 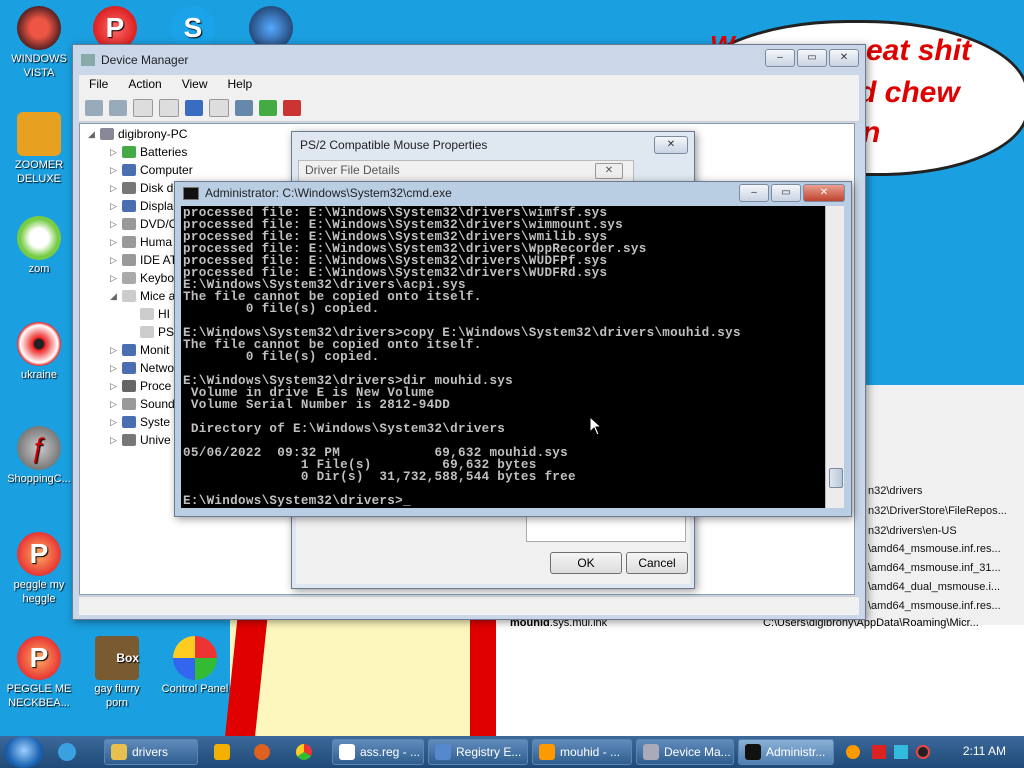 What do you see at coordinates (151, 752) in the screenshot?
I see `task-drivers: drivers` at bounding box center [151, 752].